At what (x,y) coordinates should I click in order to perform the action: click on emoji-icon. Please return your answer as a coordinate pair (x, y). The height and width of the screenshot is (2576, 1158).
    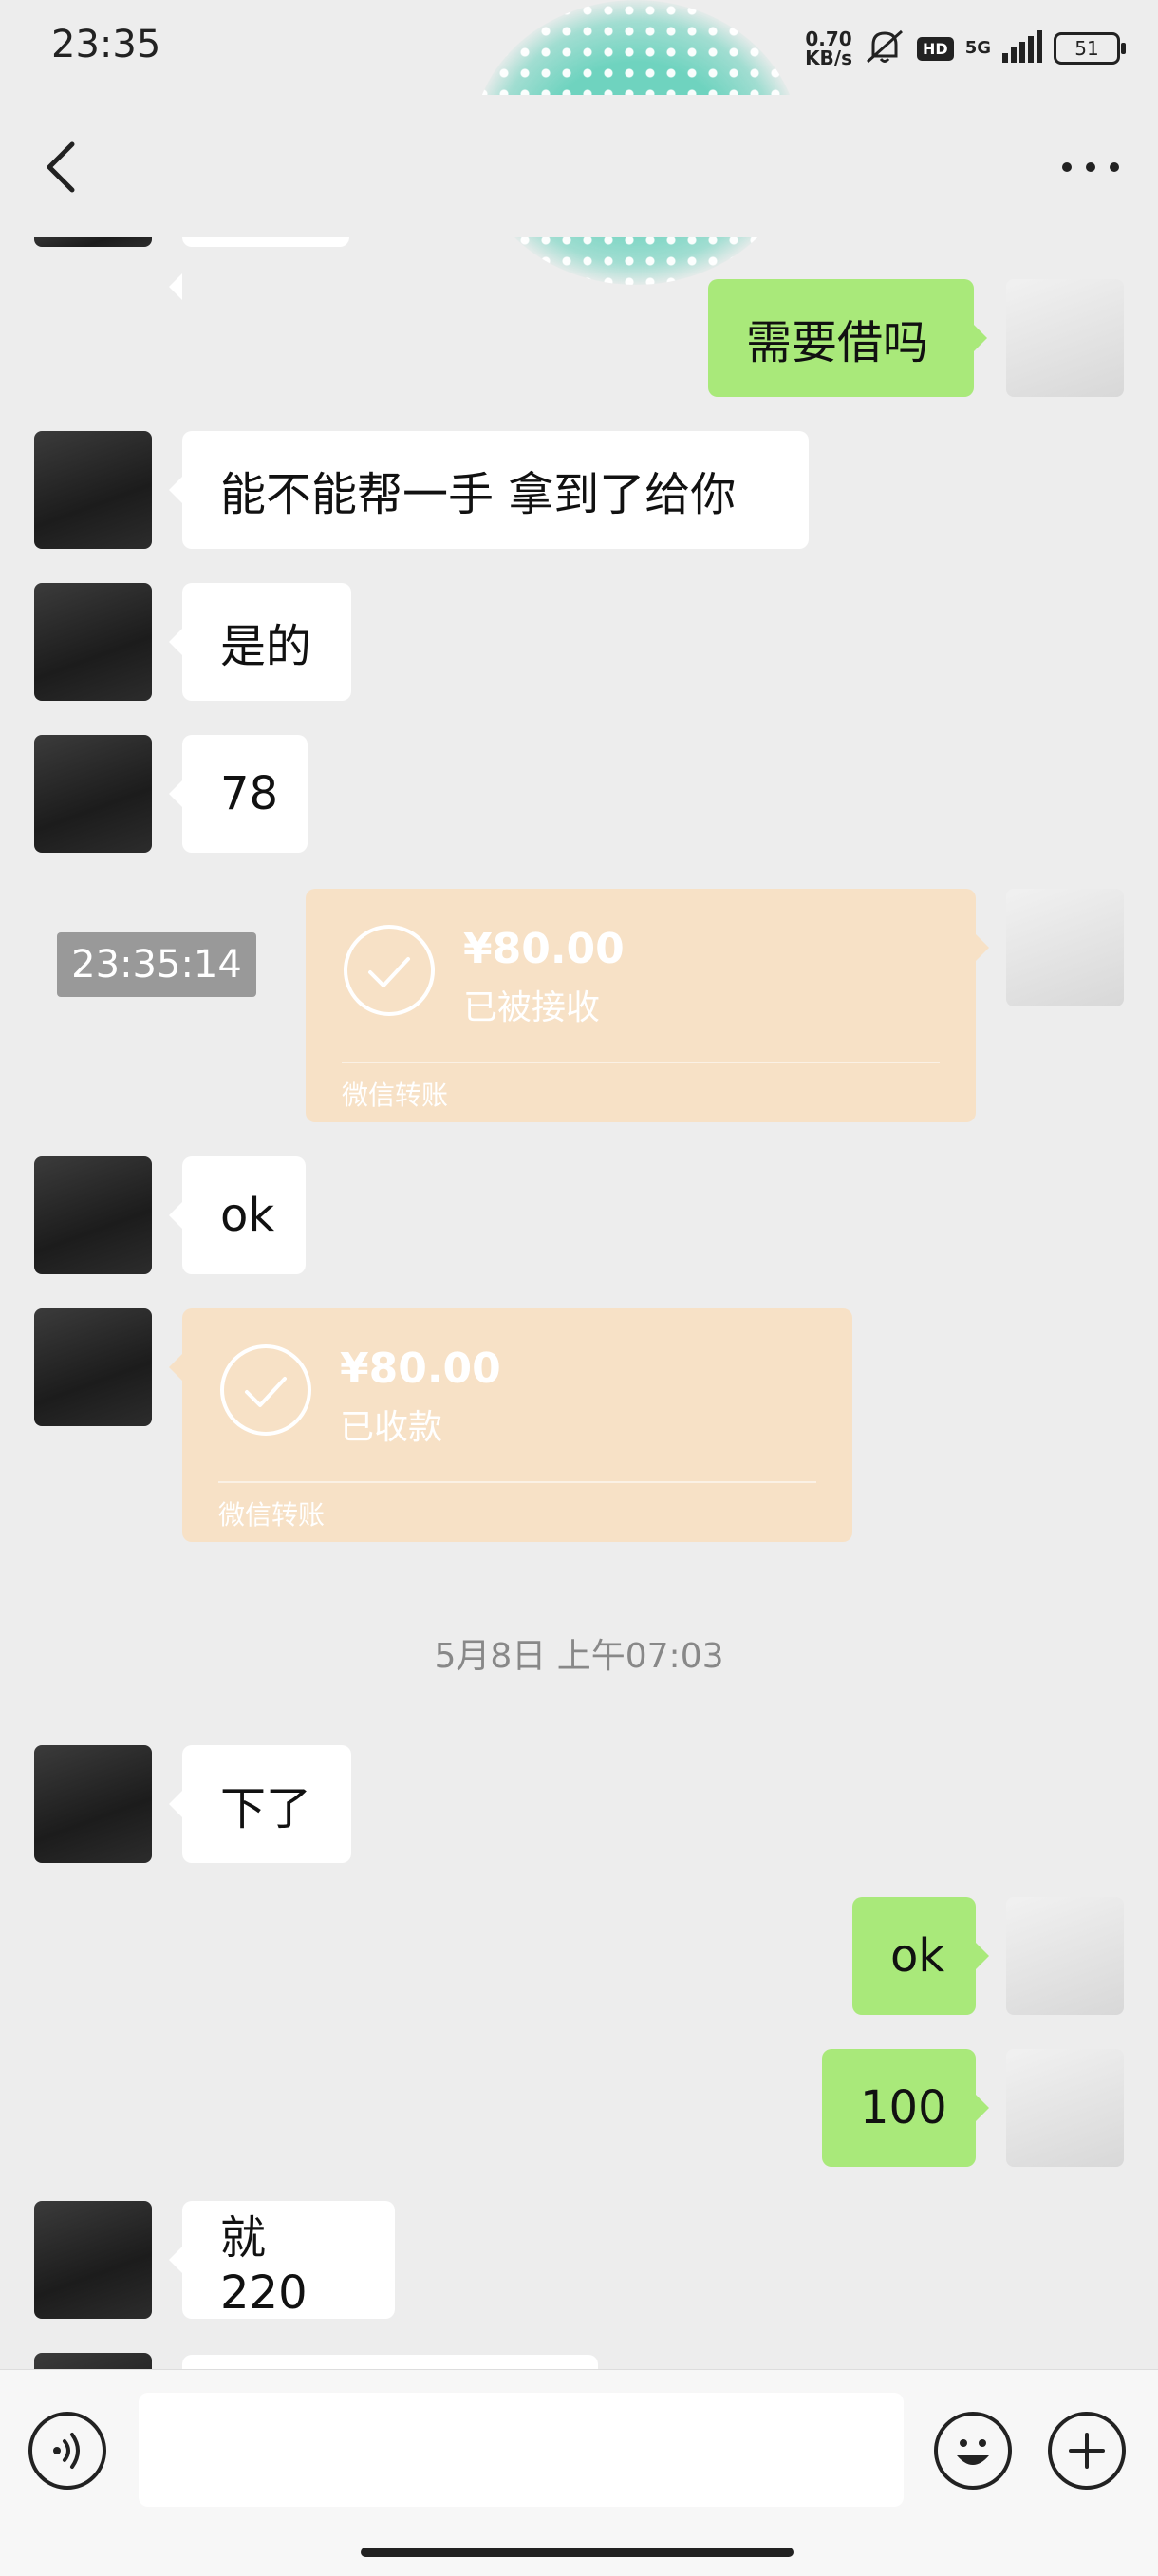
    Looking at the image, I should click on (973, 2452).